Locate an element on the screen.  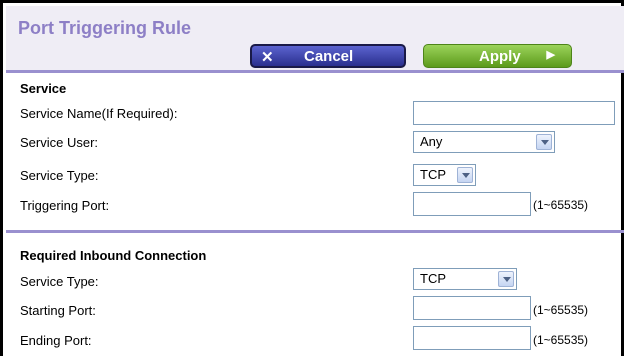
service-user-label: Service User: is located at coordinates (59, 142).